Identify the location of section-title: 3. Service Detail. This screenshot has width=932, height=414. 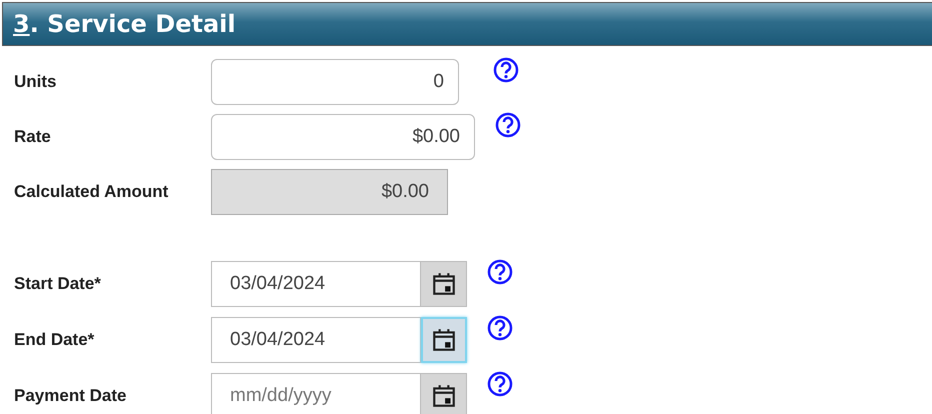
(124, 24).